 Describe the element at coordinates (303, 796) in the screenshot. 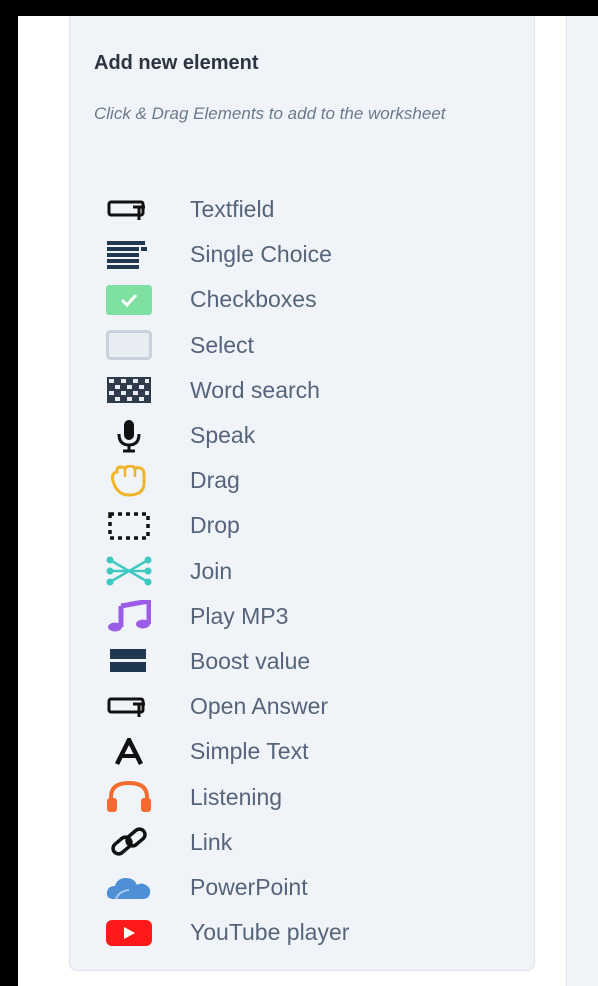

I see `element-listening: Listening` at that location.